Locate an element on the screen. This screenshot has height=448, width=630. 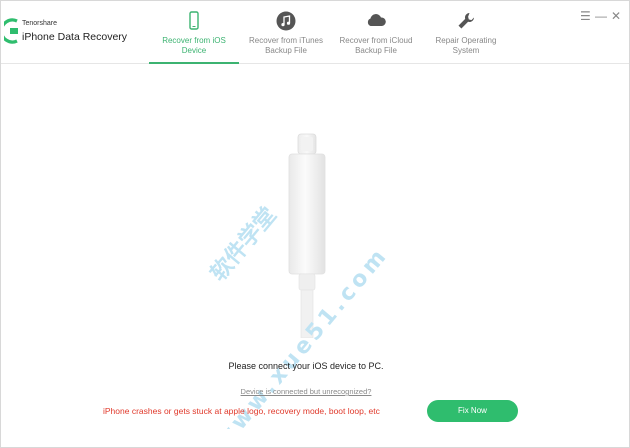
tab-label: Repair Operating System is located at coordinates (466, 45).